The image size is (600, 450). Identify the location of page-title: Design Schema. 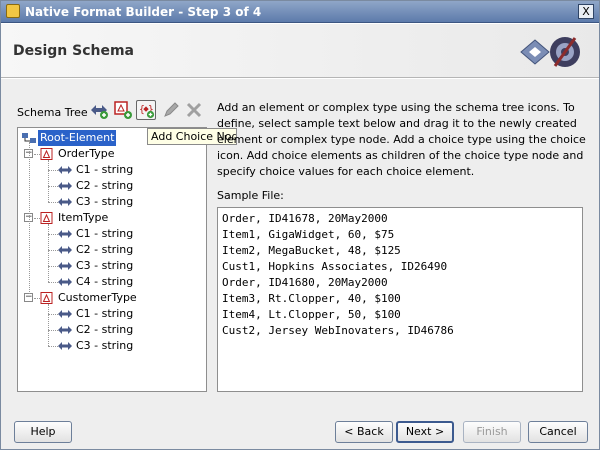
(73, 51).